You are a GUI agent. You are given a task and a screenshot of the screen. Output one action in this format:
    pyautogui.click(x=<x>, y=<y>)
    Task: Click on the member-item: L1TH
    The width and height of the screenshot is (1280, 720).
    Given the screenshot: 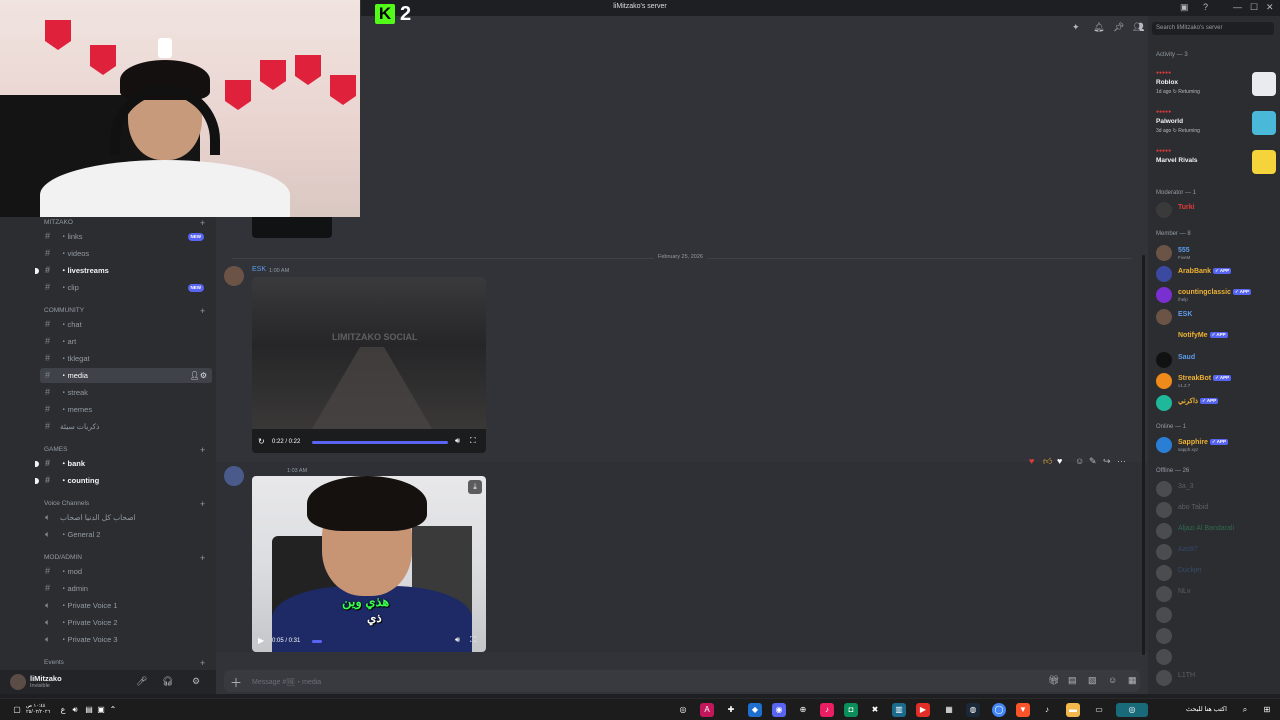 What is the action you would take?
    pyautogui.click(x=1217, y=678)
    